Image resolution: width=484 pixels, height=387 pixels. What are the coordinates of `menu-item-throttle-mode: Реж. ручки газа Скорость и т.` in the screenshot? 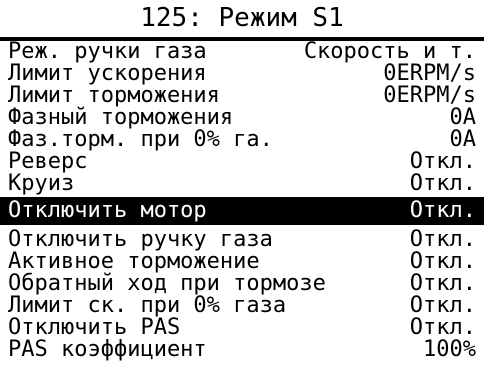 It's located at (242, 52).